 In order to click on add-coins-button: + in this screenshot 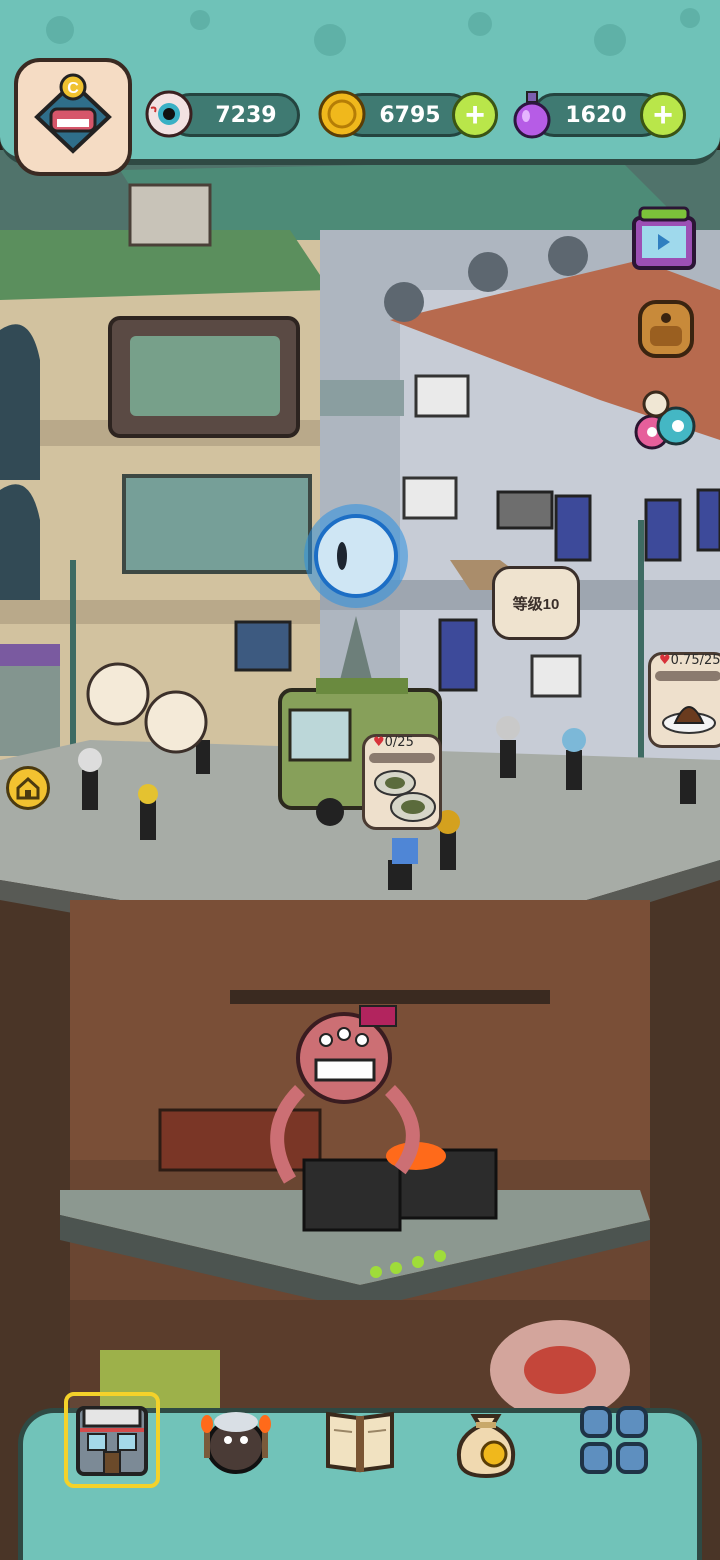, I will do `click(475, 115)`.